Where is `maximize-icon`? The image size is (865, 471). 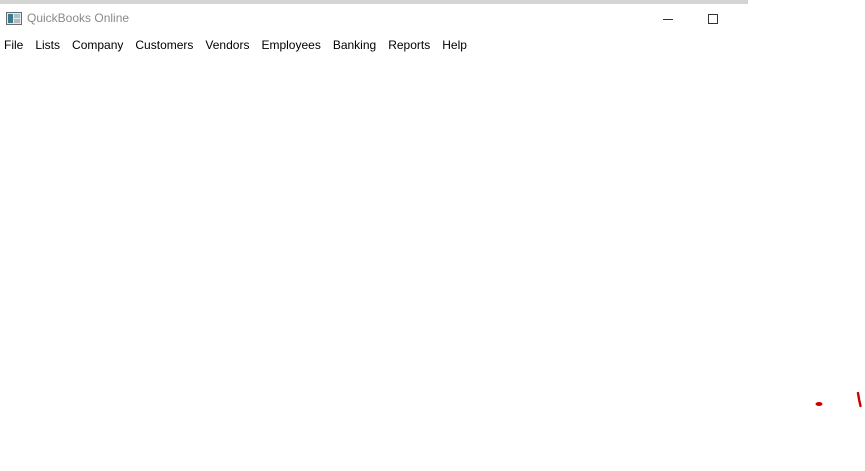 maximize-icon is located at coordinates (713, 19).